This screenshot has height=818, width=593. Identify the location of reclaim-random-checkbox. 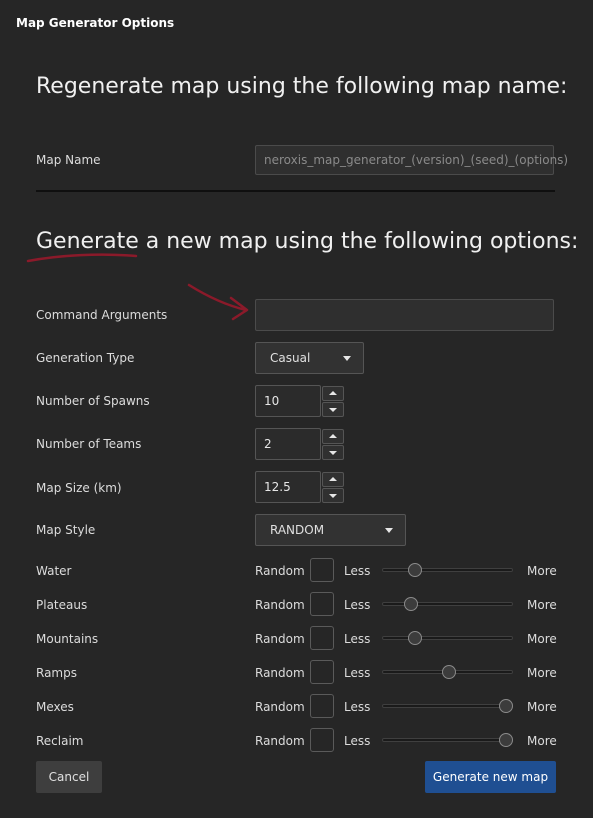
(322, 740).